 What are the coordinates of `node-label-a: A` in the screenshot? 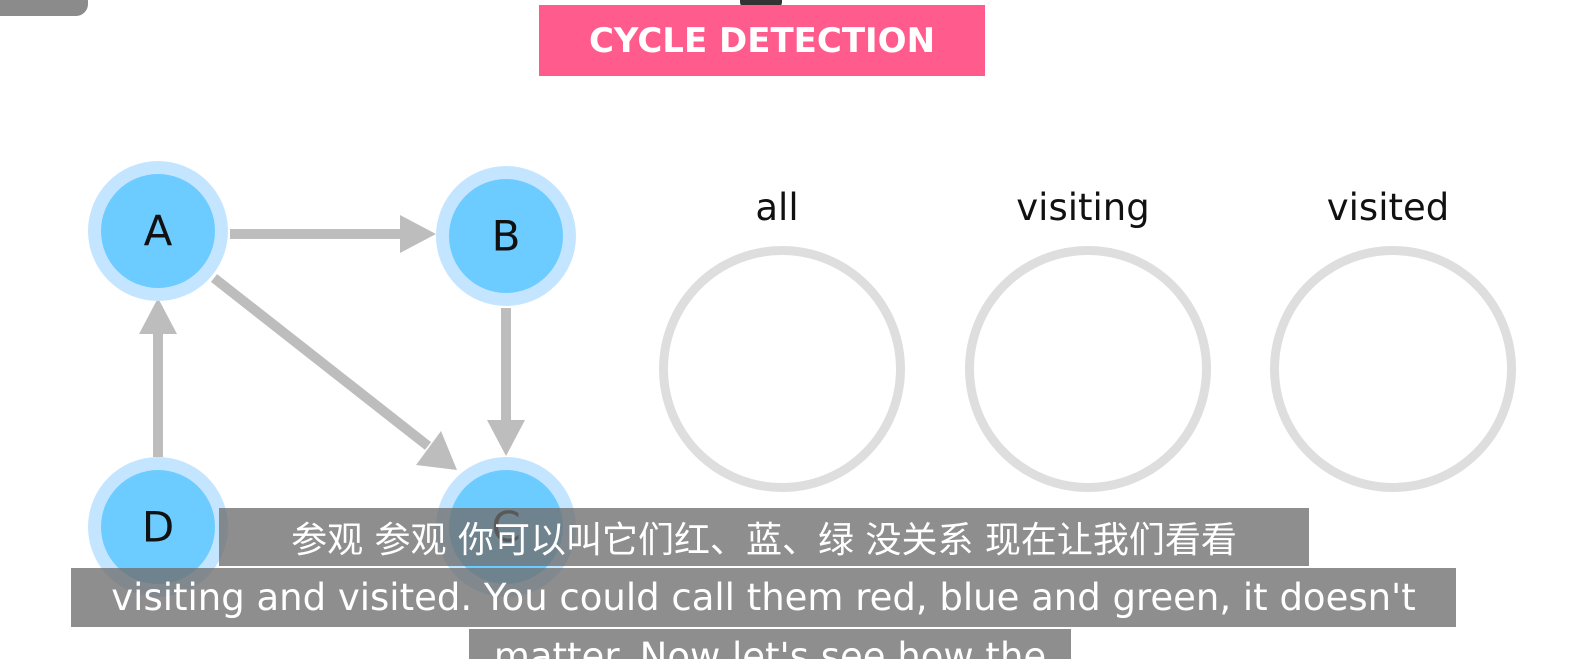 It's located at (158, 231).